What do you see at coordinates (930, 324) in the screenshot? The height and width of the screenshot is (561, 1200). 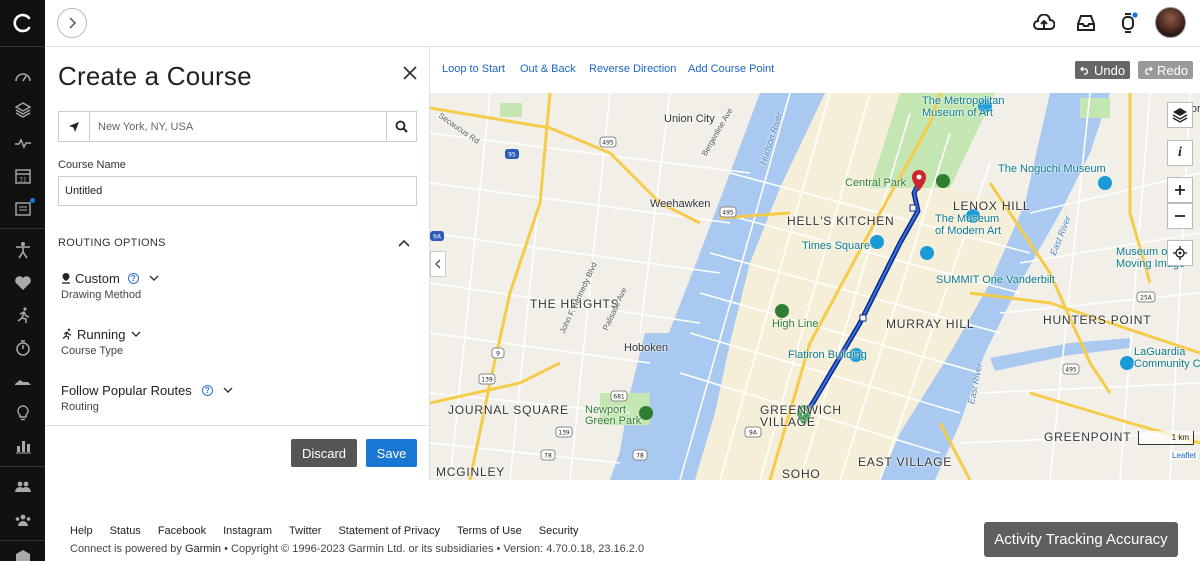 I see `map-label-murray-hill: MURRAY HILL` at bounding box center [930, 324].